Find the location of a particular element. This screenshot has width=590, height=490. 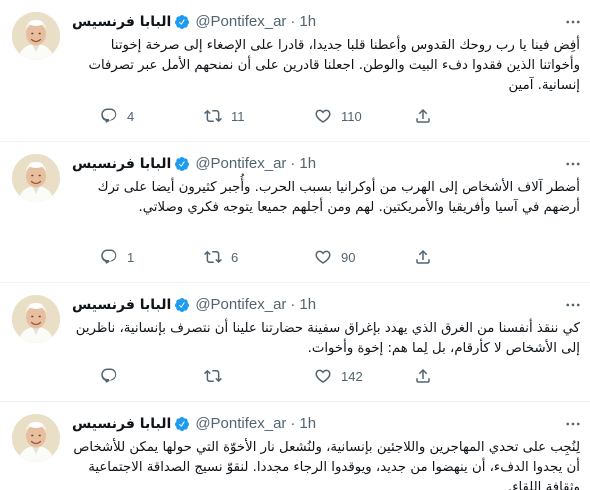

reply-count: 1 is located at coordinates (131, 257).